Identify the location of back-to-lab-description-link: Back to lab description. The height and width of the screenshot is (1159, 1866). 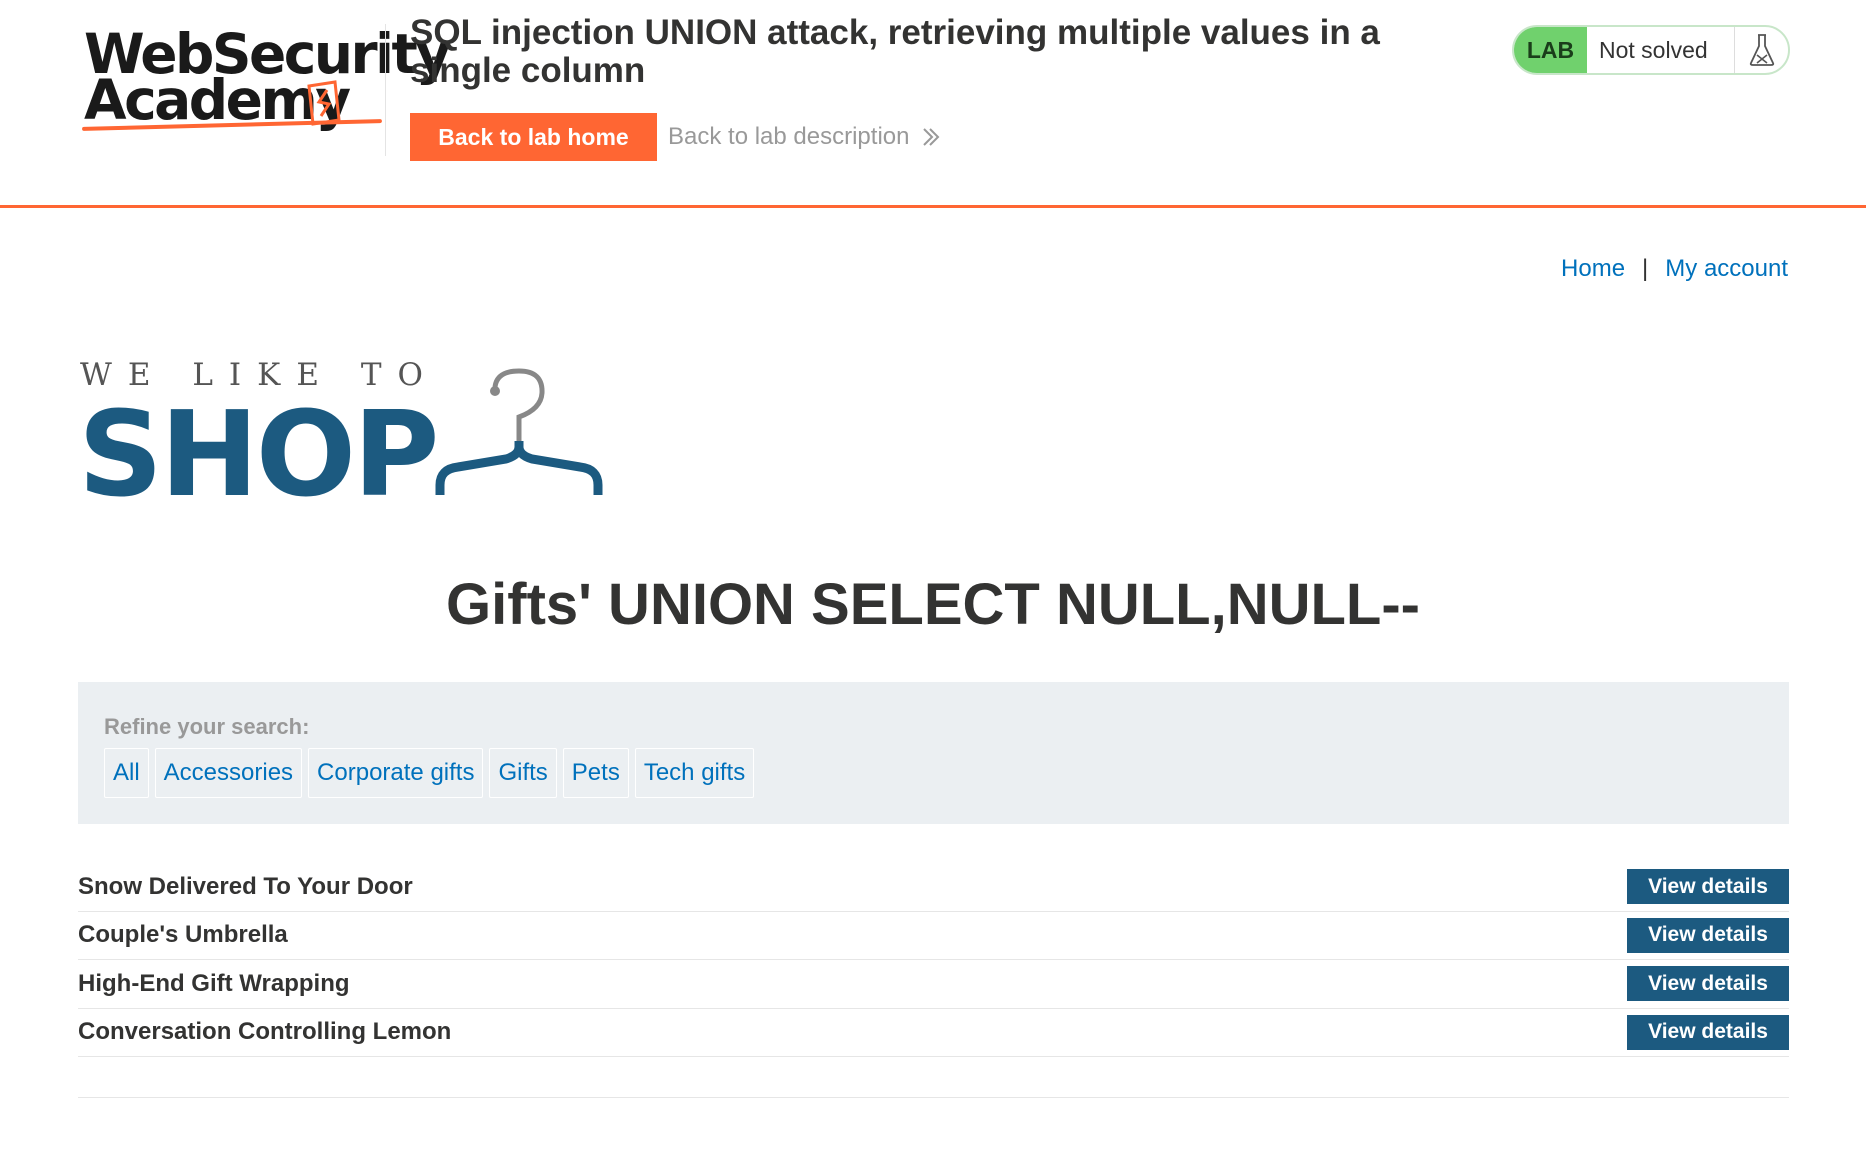
(804, 137).